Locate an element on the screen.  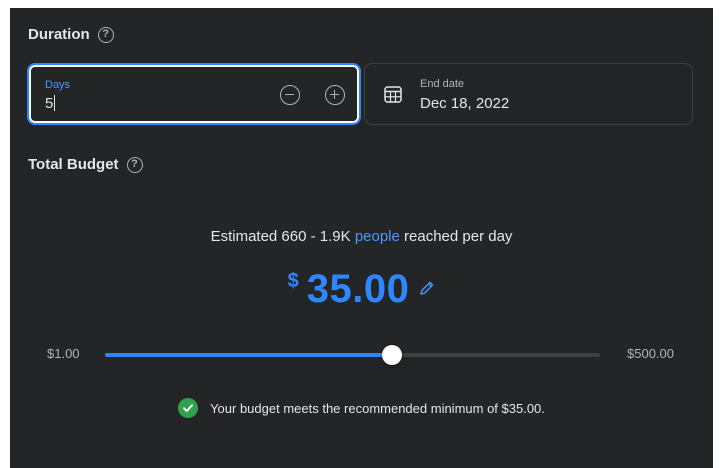
budget-amount: $ 35.00 is located at coordinates (361, 289).